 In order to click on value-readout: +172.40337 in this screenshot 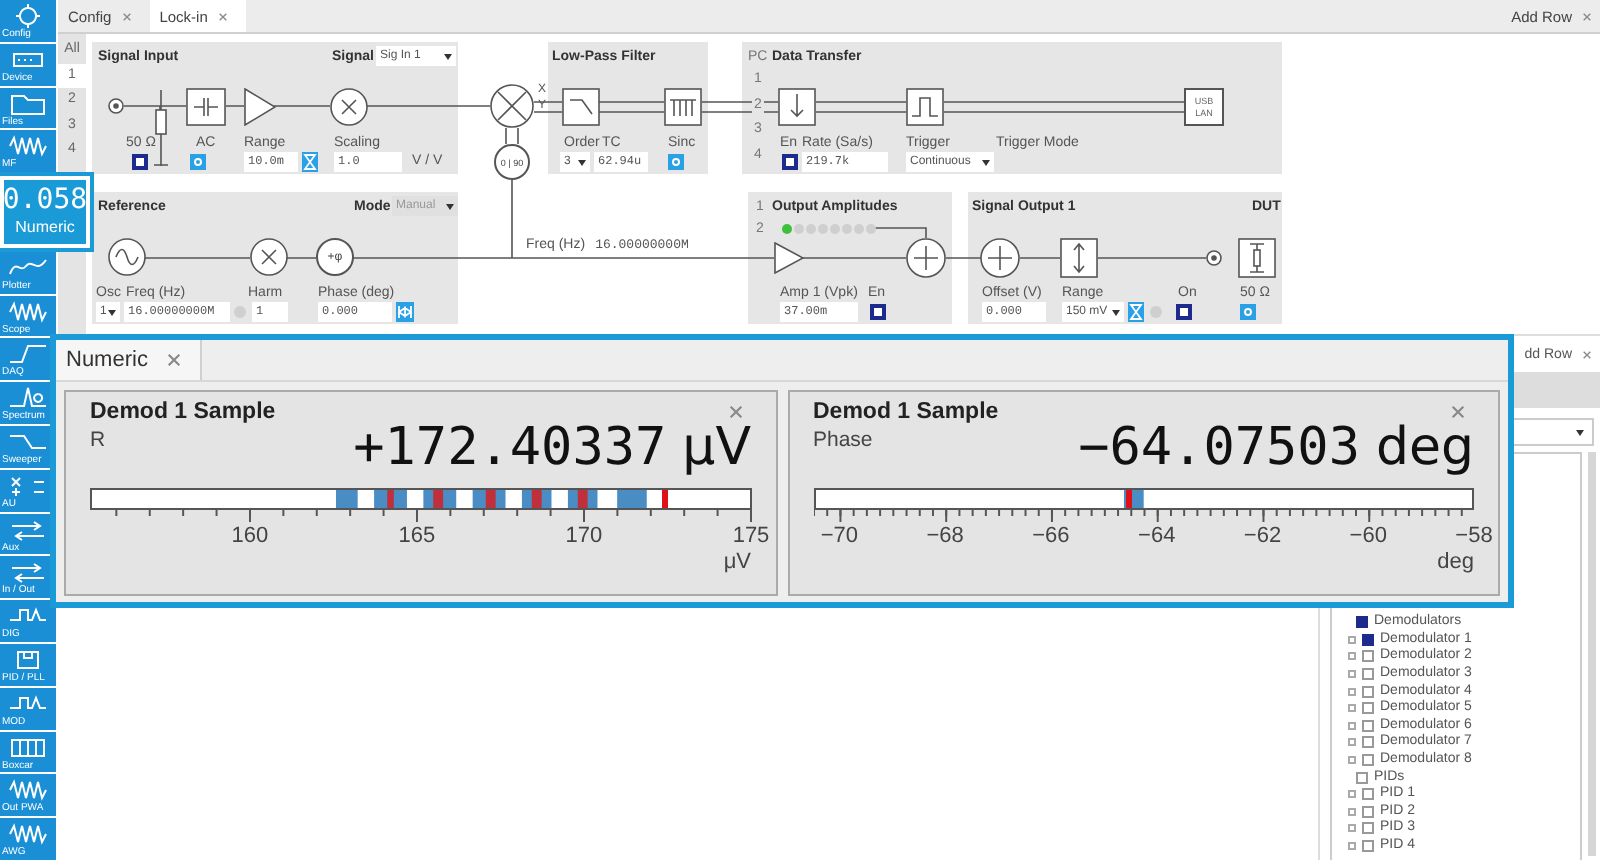, I will do `click(510, 448)`.